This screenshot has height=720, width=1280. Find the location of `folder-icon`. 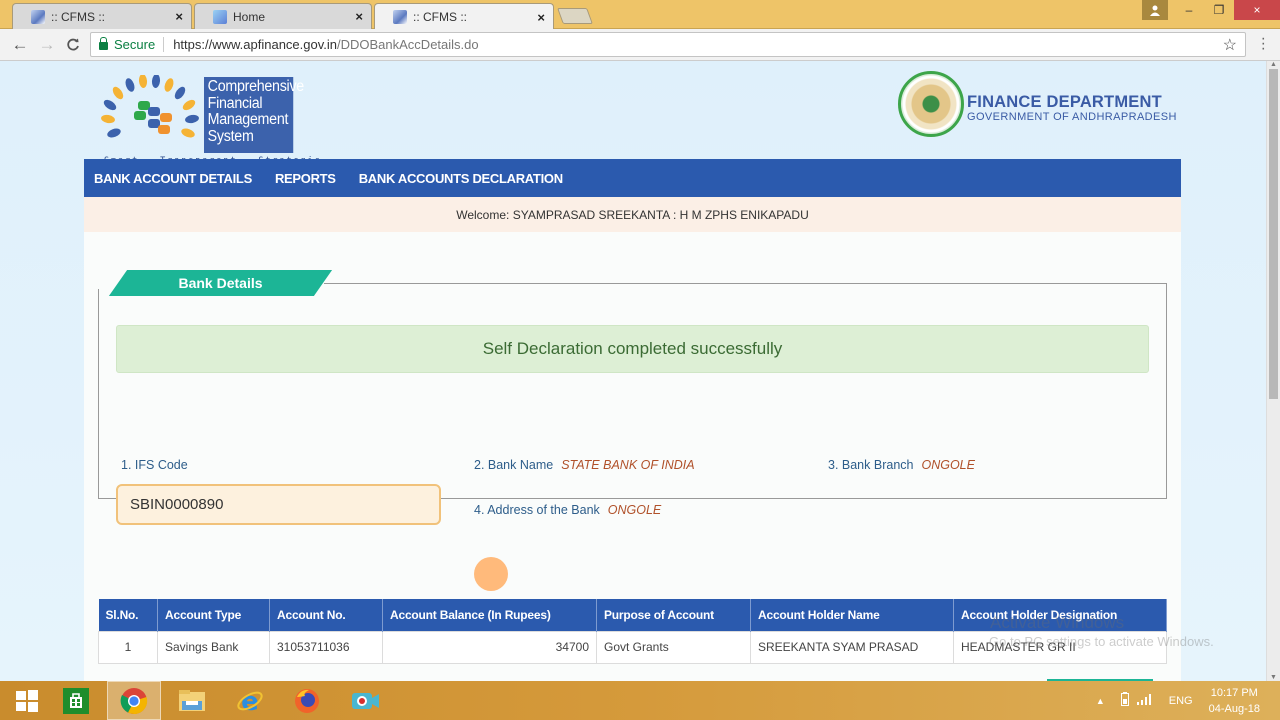

folder-icon is located at coordinates (192, 700).